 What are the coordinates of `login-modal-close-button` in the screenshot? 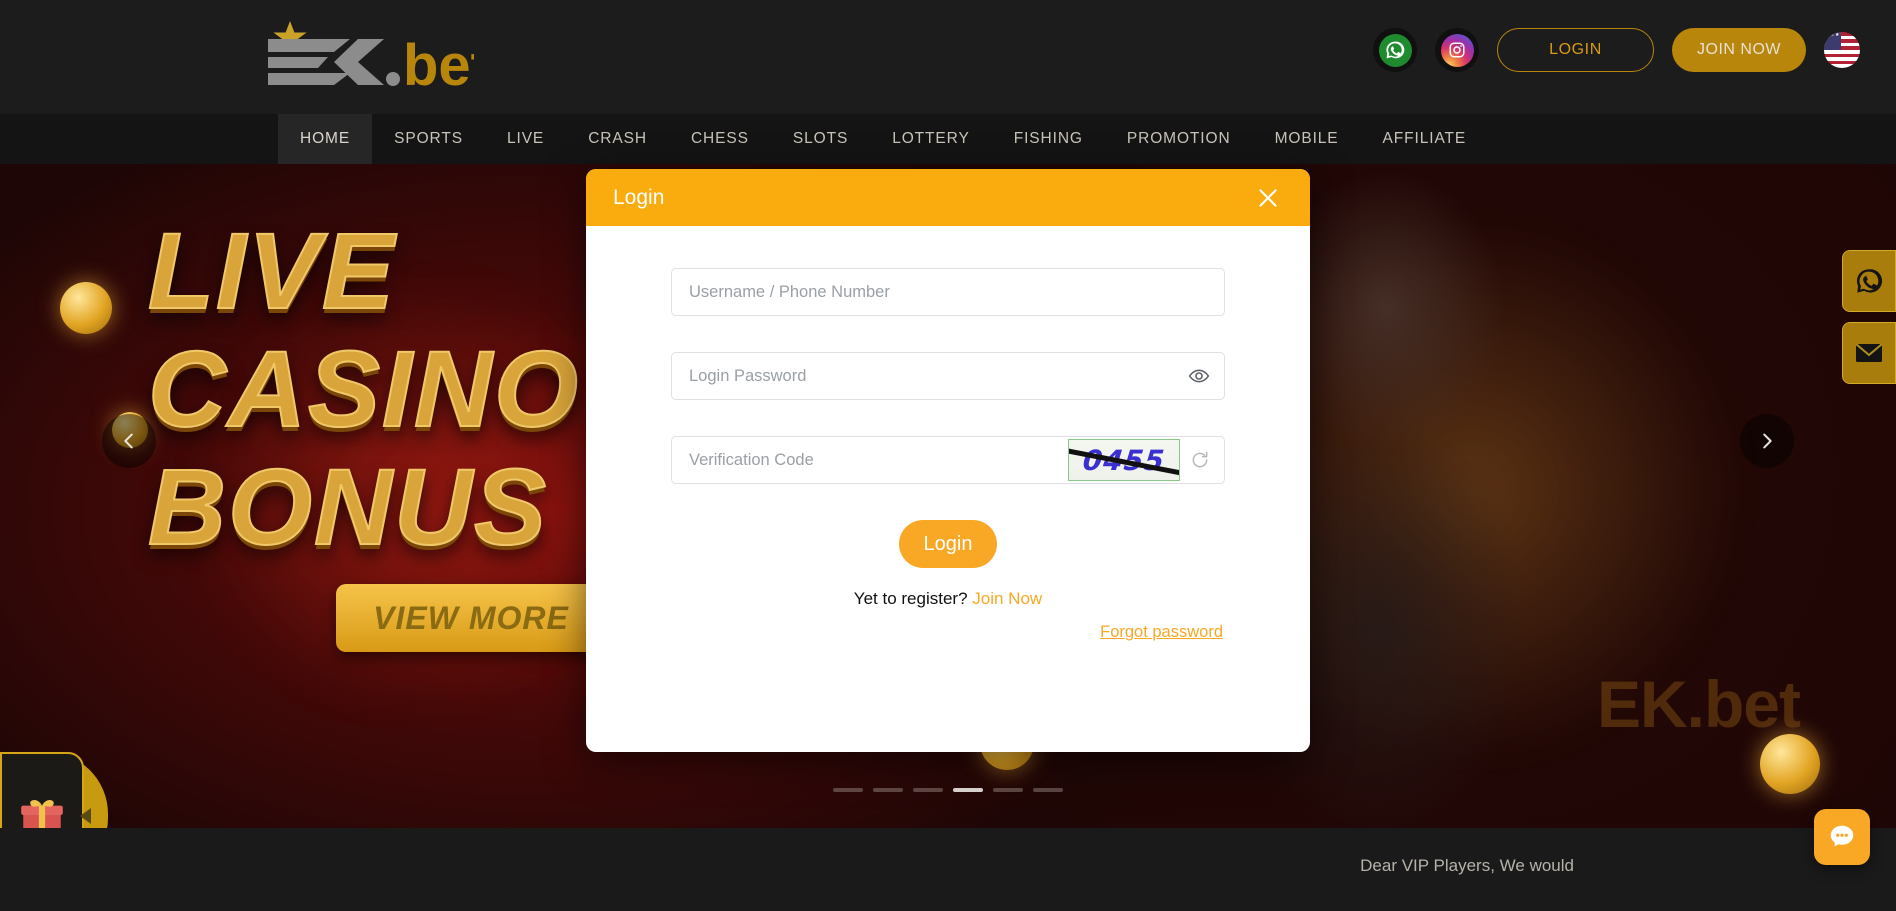 It's located at (1268, 198).